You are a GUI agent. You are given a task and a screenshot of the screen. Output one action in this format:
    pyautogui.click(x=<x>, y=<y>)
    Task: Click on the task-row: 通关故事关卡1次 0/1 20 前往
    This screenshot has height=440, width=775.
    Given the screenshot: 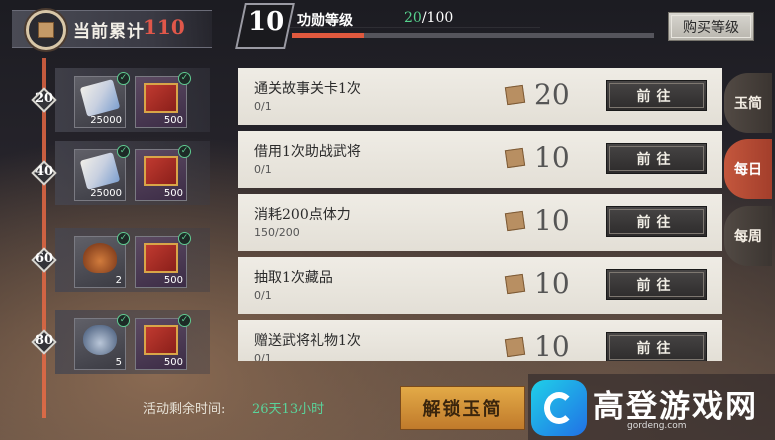 What is the action you would take?
    pyautogui.click(x=480, y=96)
    